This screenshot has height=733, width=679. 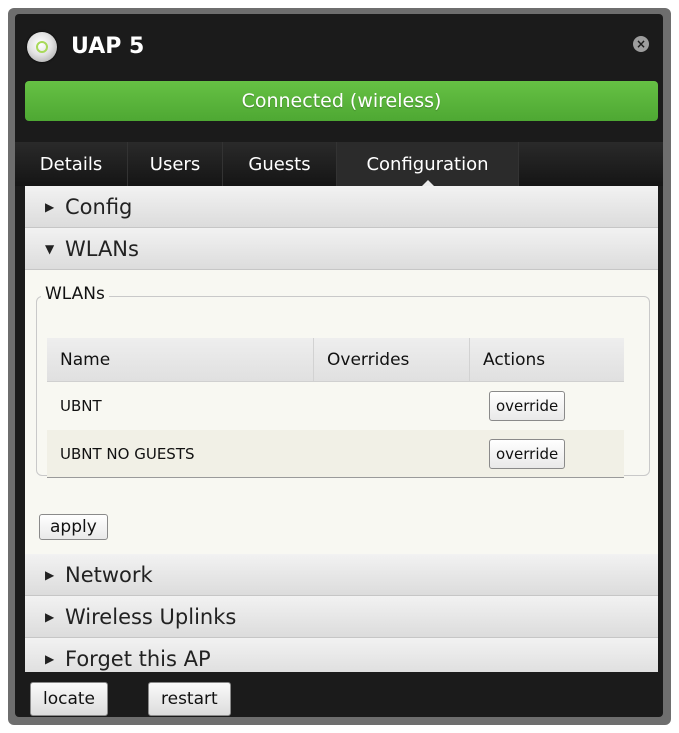 What do you see at coordinates (391, 359) in the screenshot?
I see `column-header-overrides: Overrides` at bounding box center [391, 359].